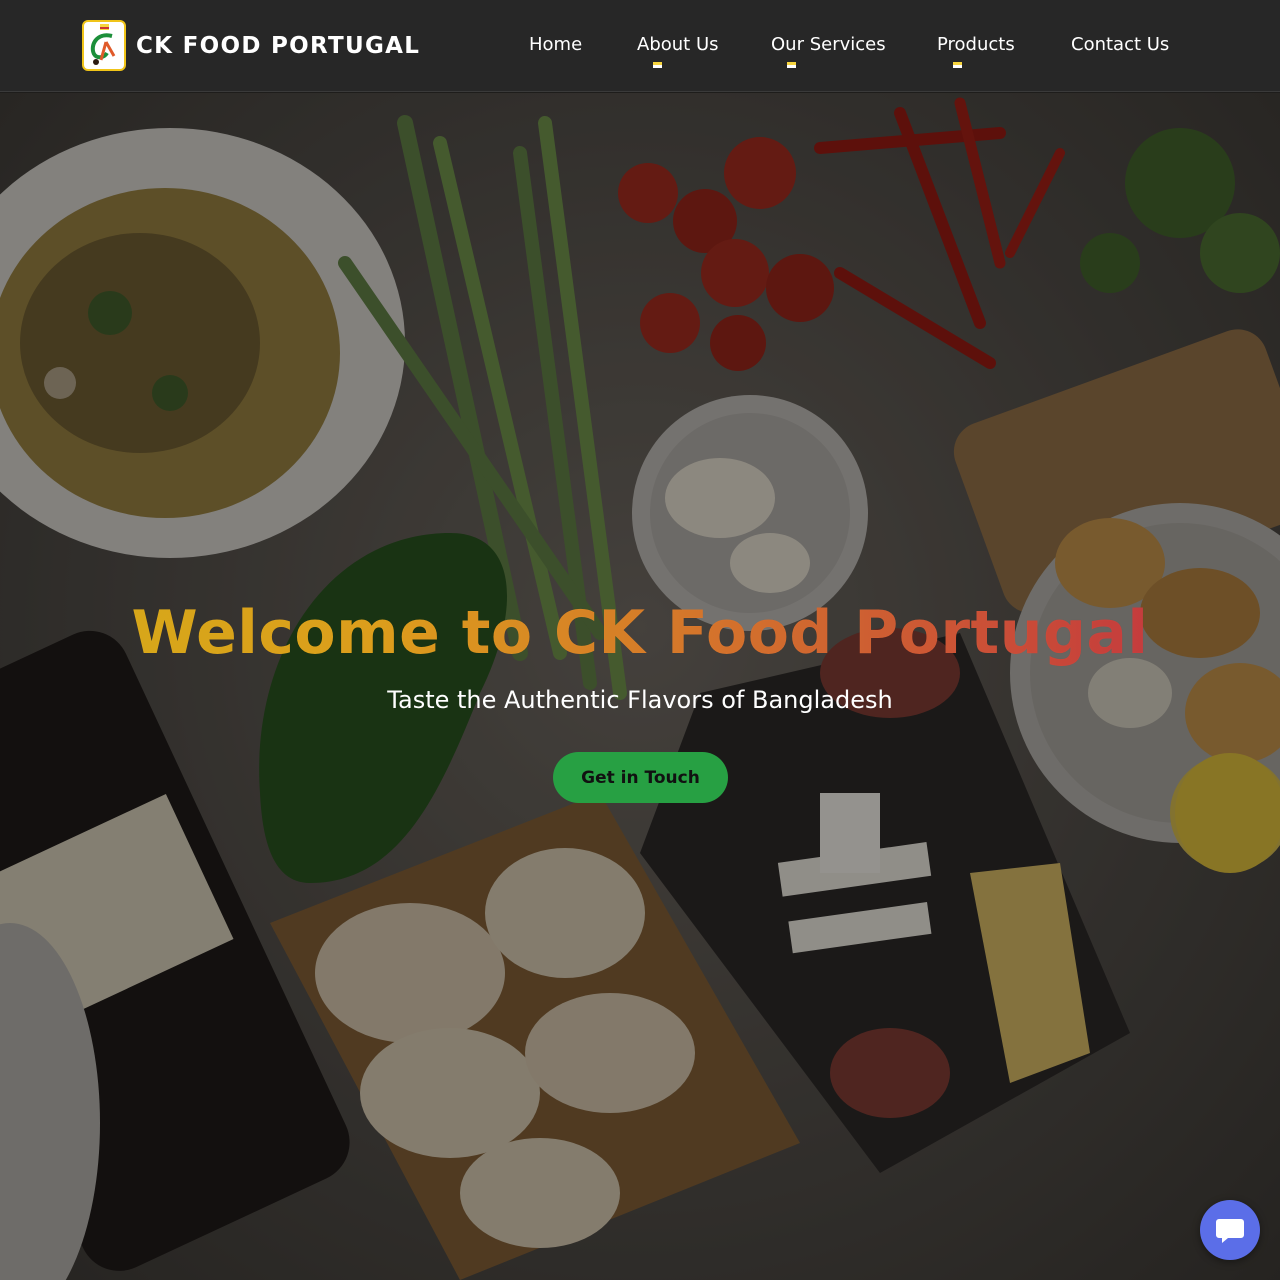 The width and height of the screenshot is (1280, 1280). I want to click on chat-bubble-icon, so click(1230, 1231).